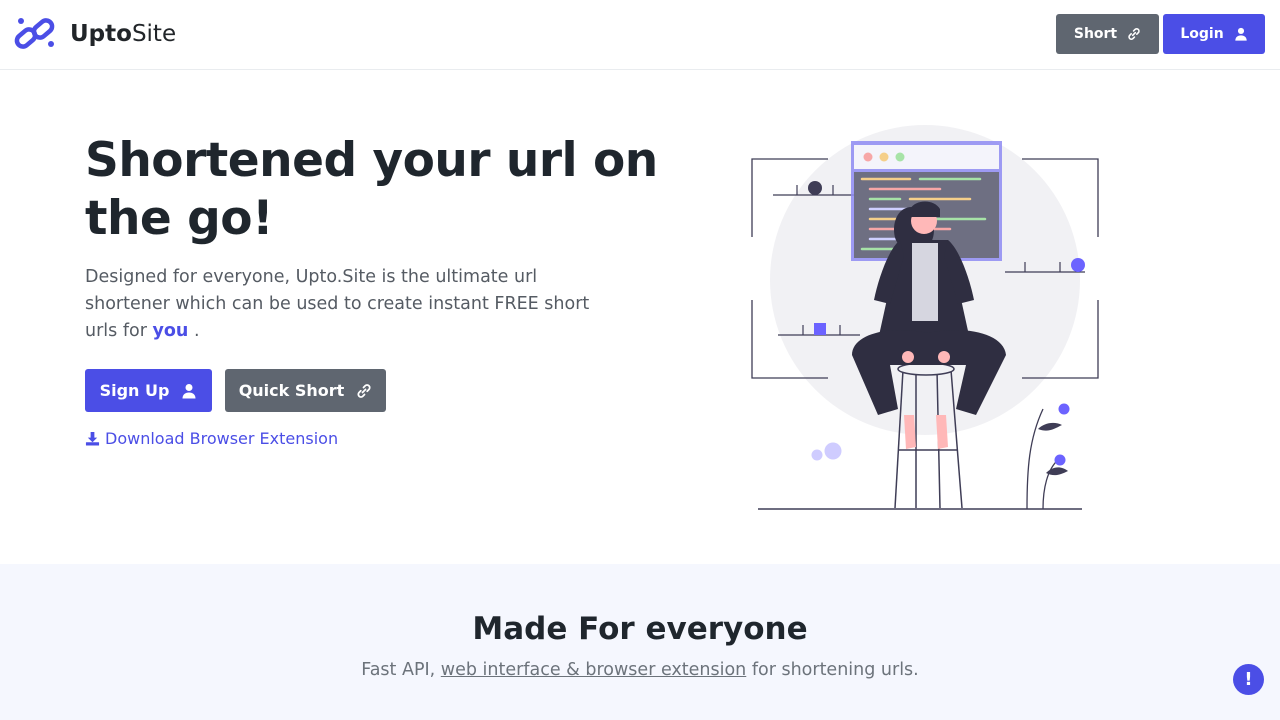 The height and width of the screenshot is (720, 1280). What do you see at coordinates (1095, 34) in the screenshot?
I see `short-button-label: Short` at bounding box center [1095, 34].